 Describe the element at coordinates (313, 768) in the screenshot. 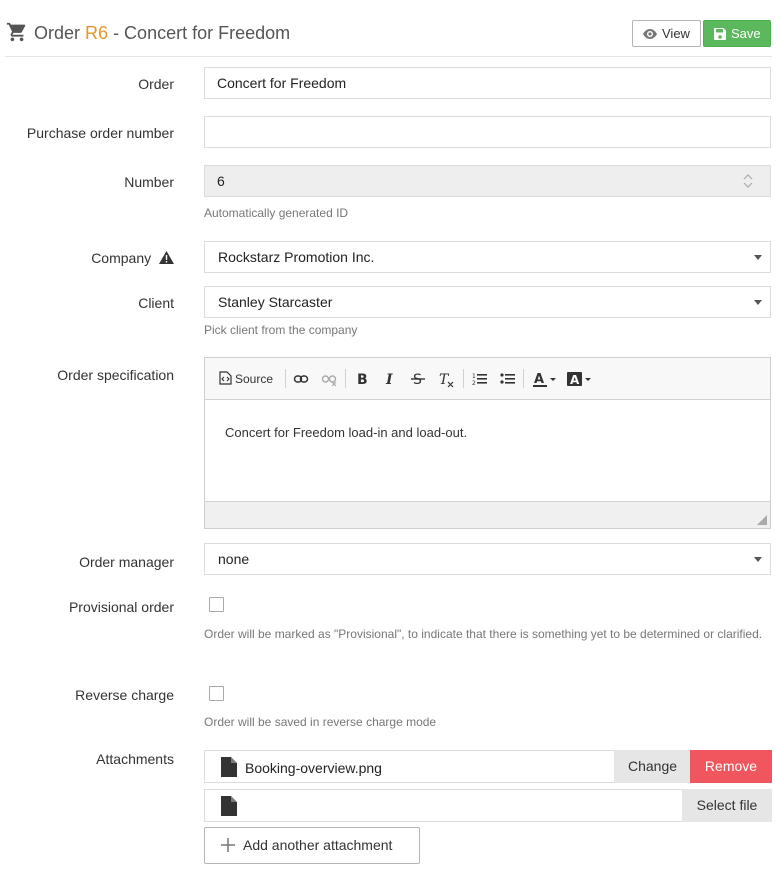

I see `attachment-file-name: Booking-overview.png` at that location.